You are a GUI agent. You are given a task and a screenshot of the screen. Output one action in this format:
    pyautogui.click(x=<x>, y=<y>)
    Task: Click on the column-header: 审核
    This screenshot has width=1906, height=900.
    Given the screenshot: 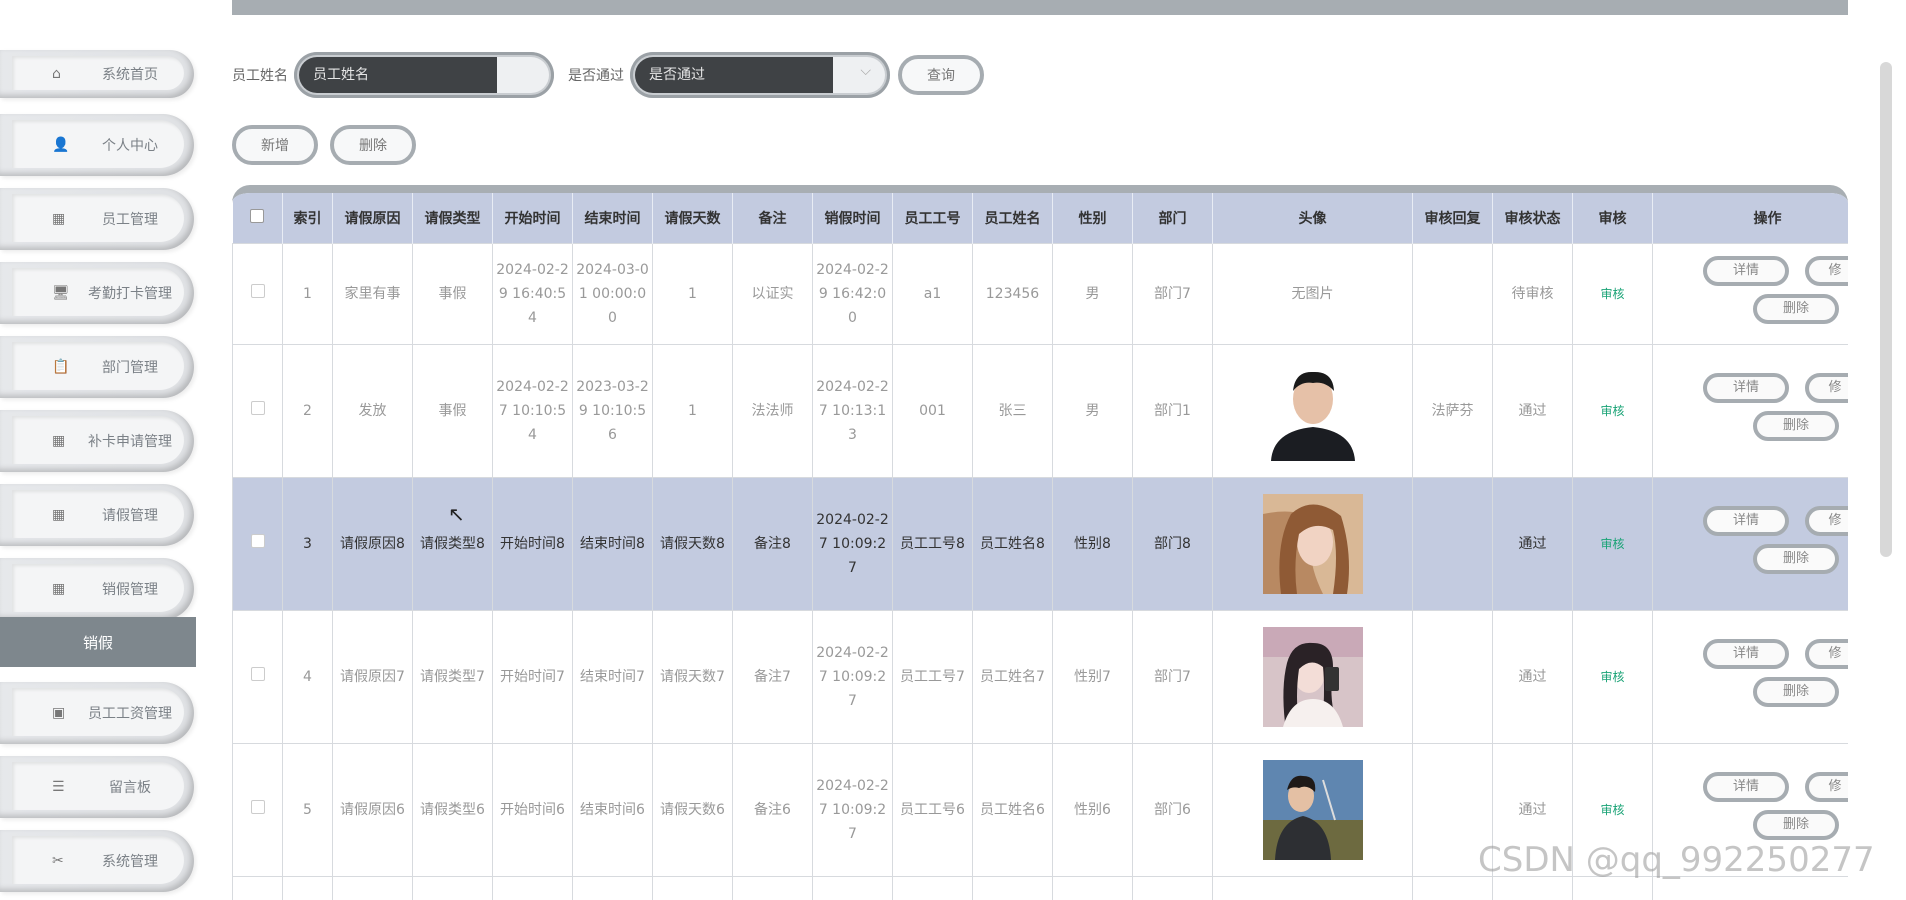 What is the action you would take?
    pyautogui.click(x=1613, y=218)
    